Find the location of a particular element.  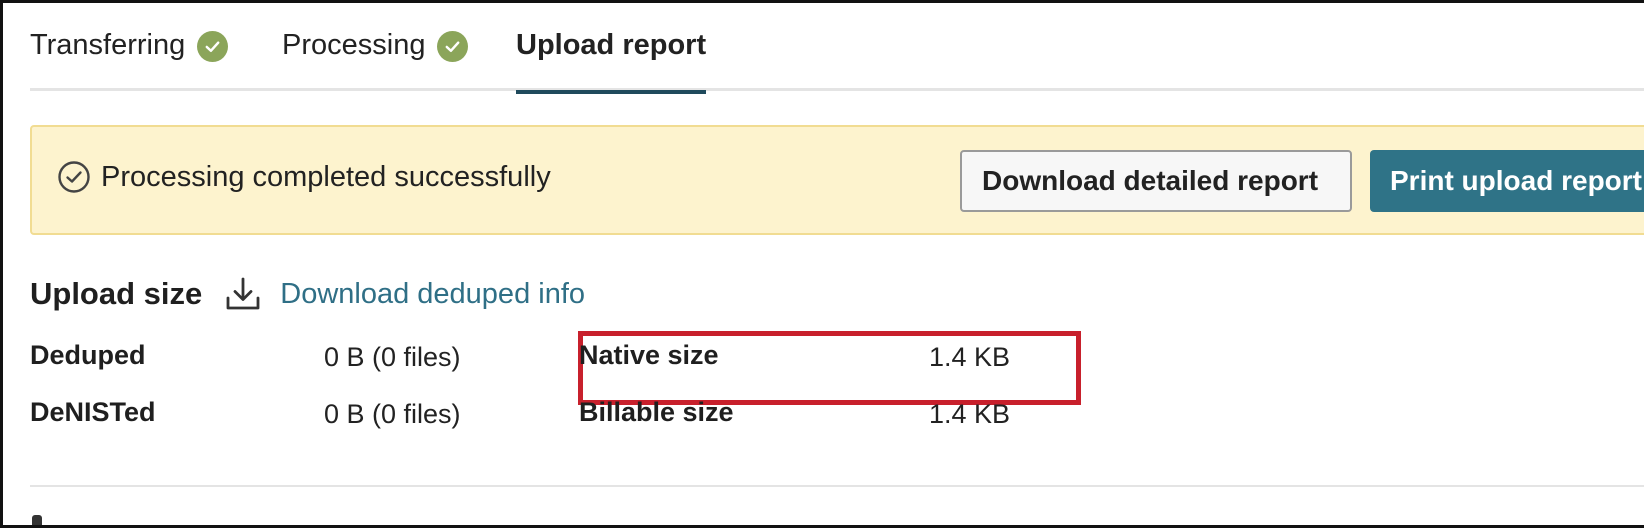

stat-label-deduped: Deduped is located at coordinates (88, 355).